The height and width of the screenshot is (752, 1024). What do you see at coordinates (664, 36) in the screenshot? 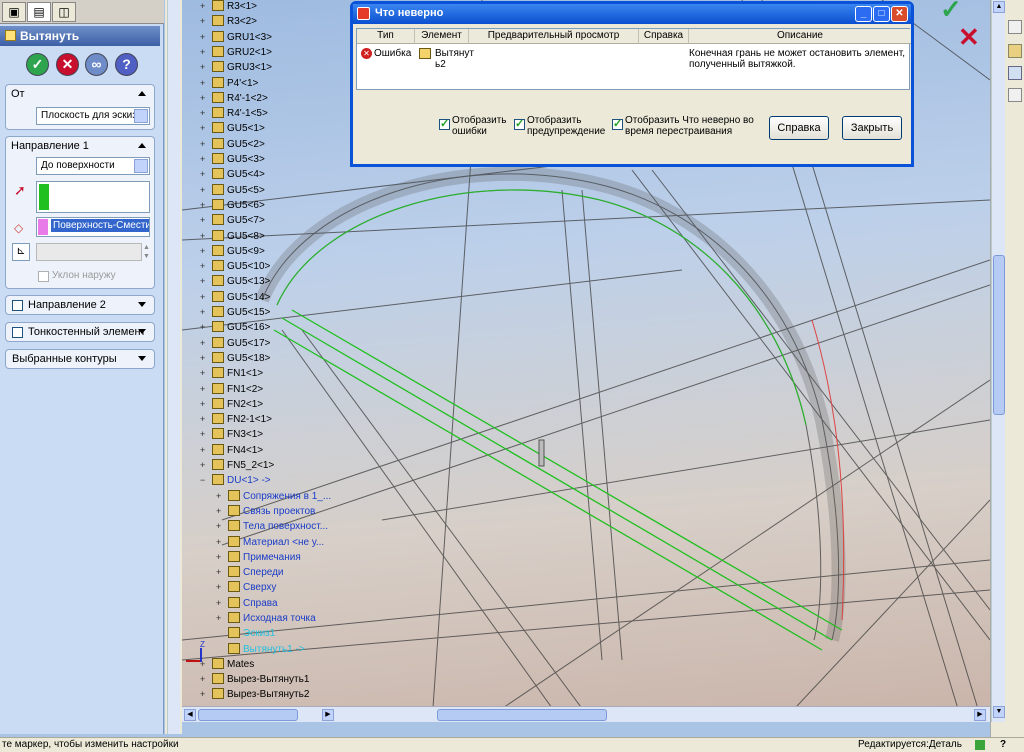
I see `column-header: Справка` at bounding box center [664, 36].